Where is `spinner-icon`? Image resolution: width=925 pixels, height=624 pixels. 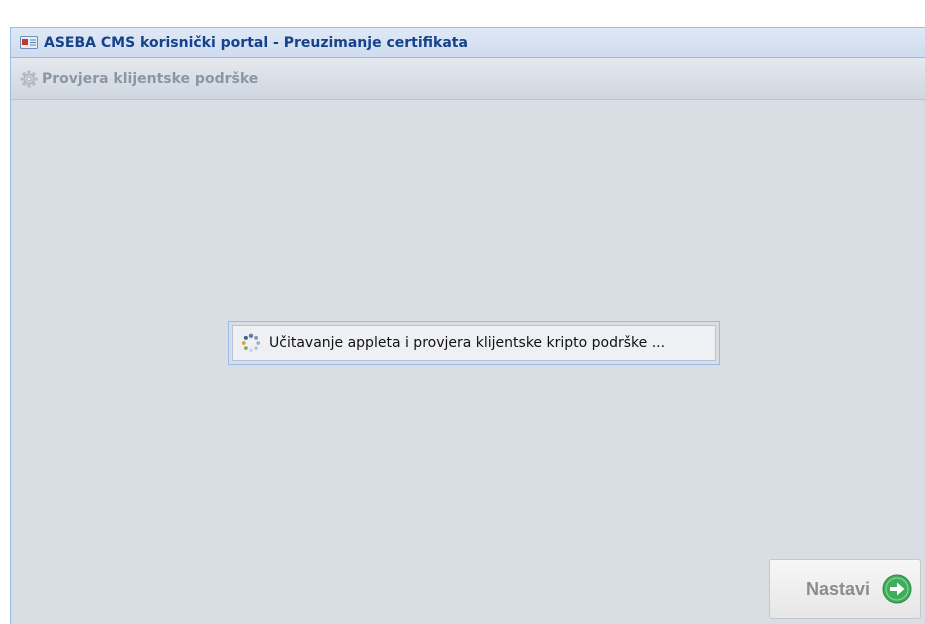
spinner-icon is located at coordinates (251, 342).